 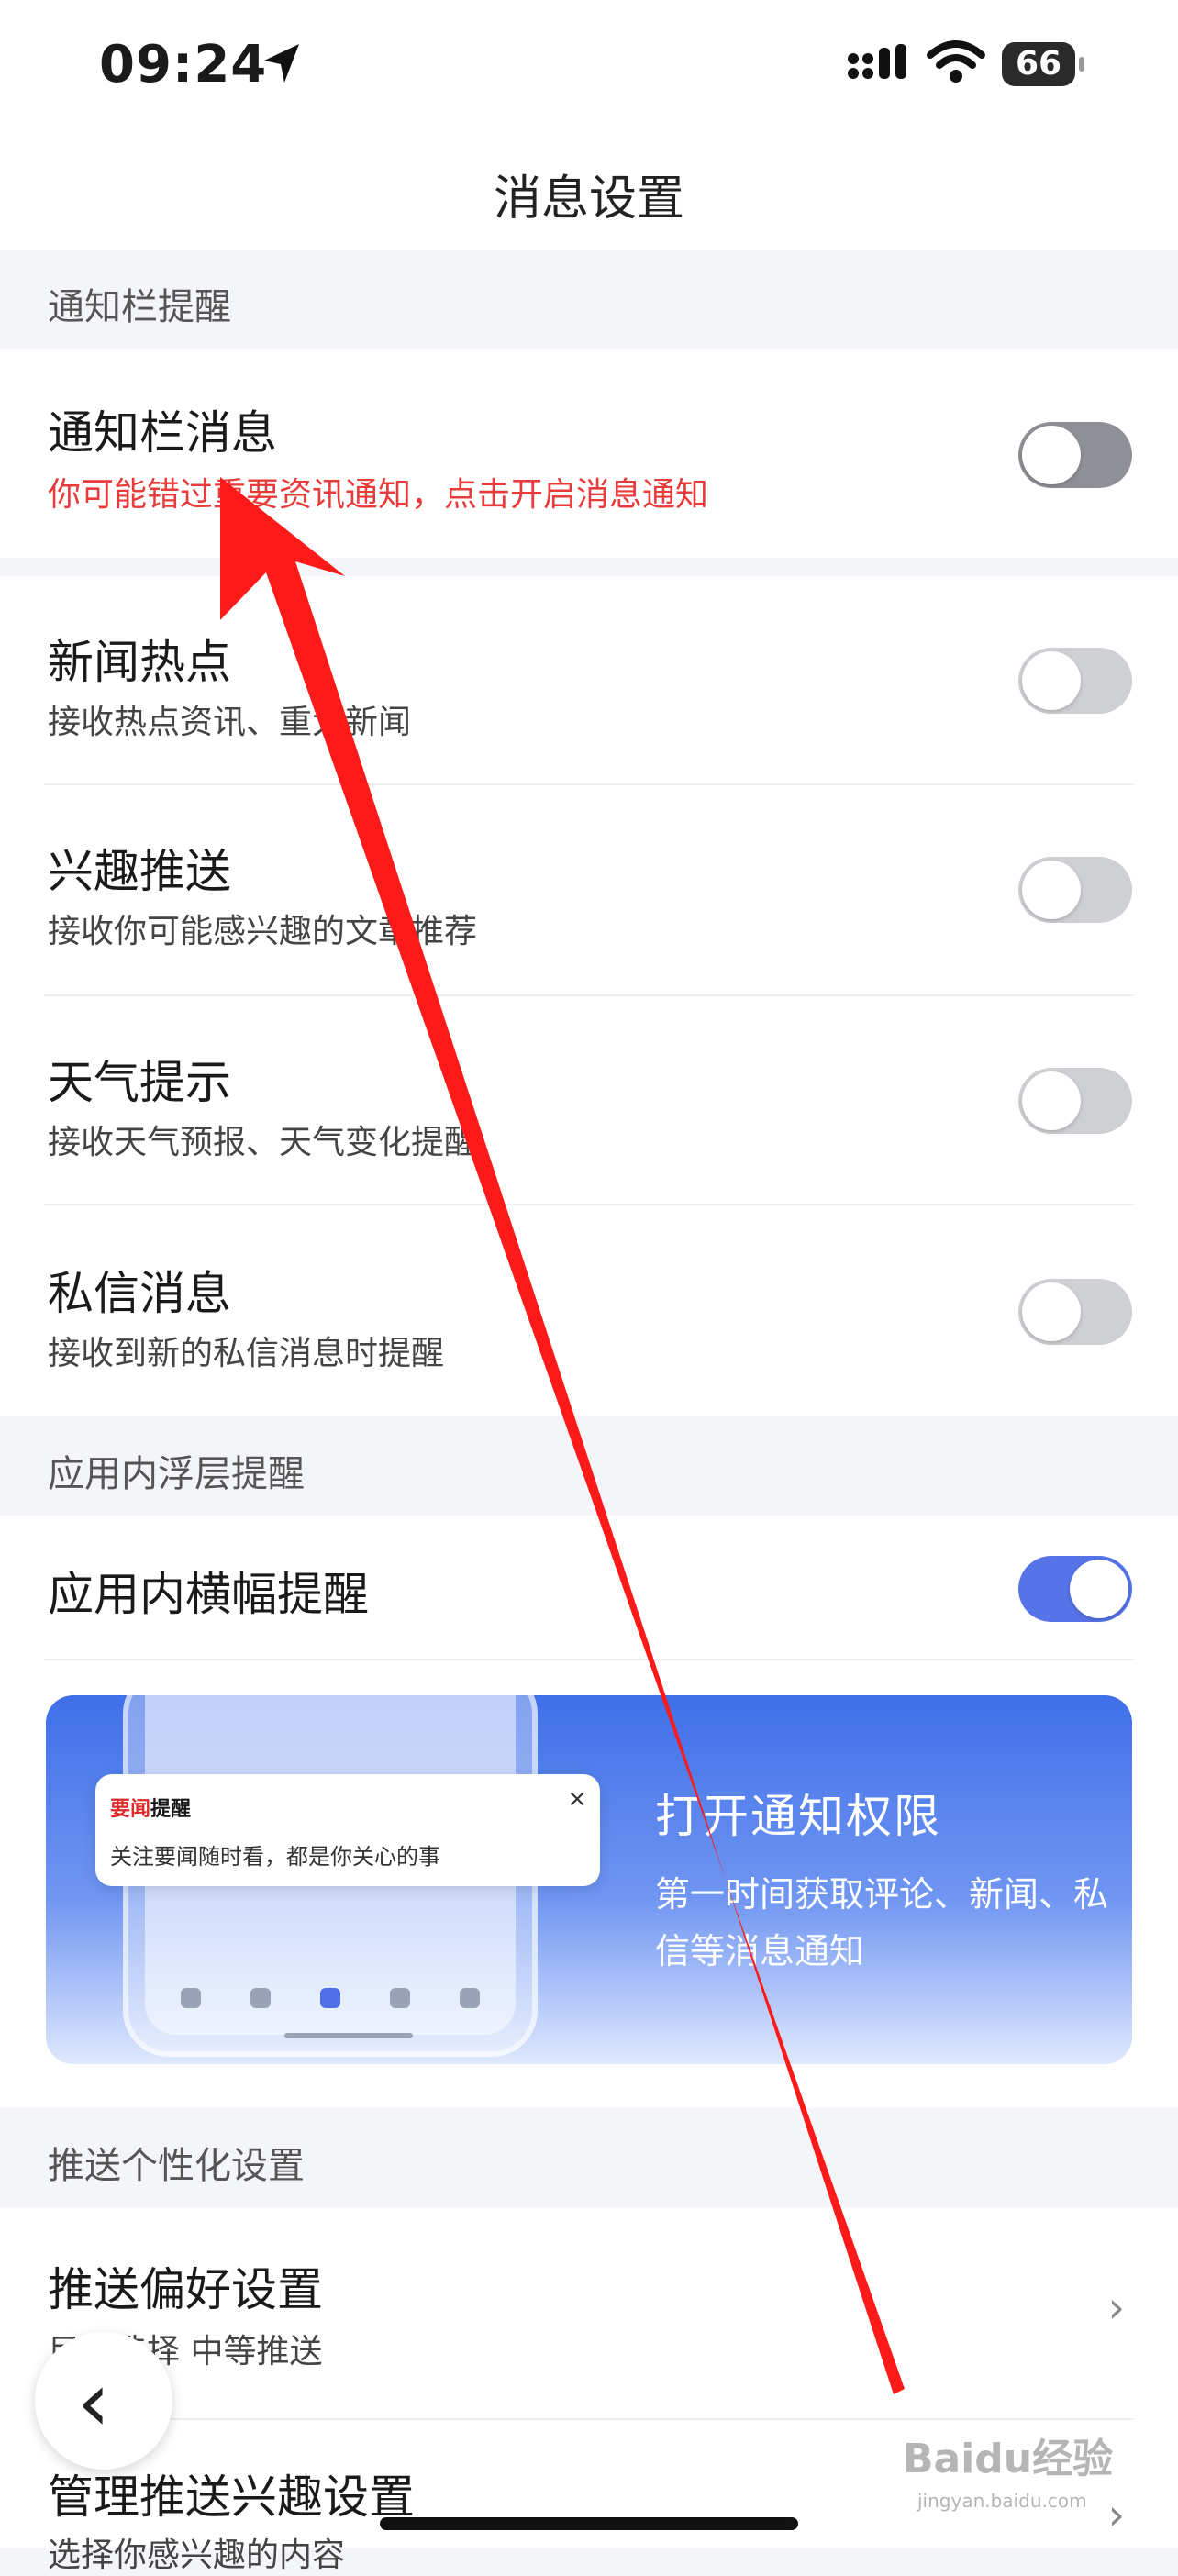 I want to click on close-icon: ×, so click(x=577, y=1799).